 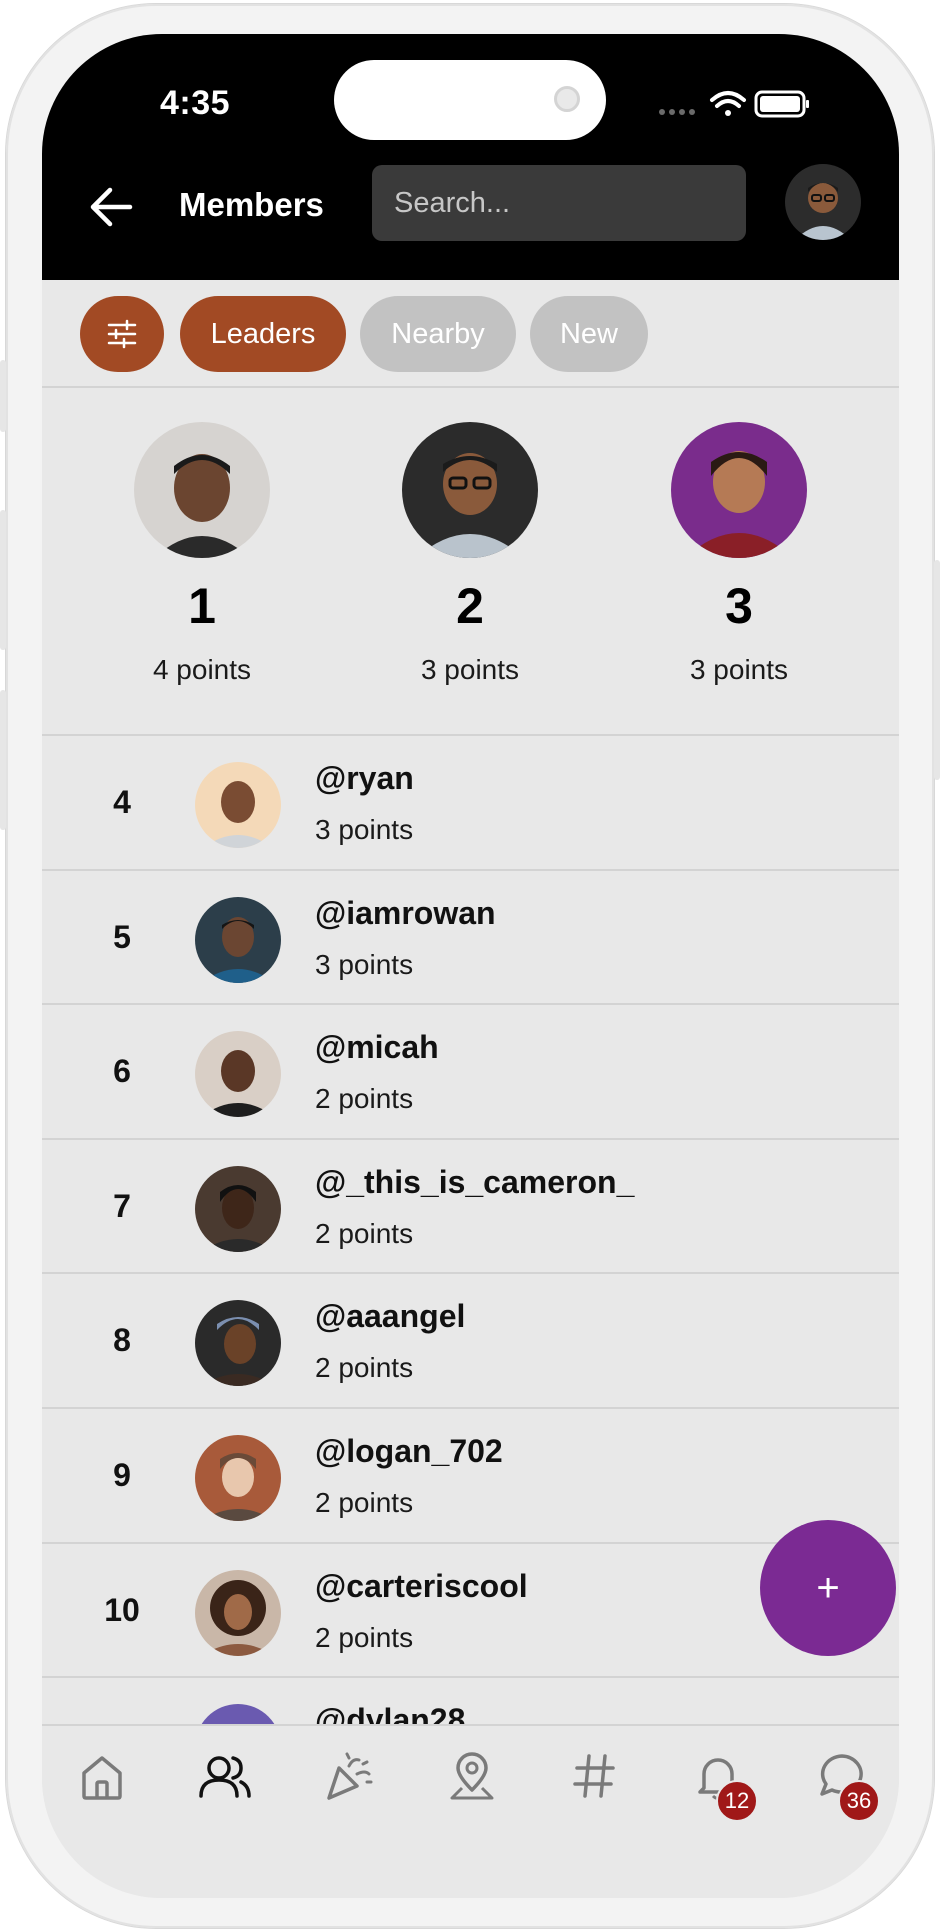 What do you see at coordinates (122, 1340) in the screenshot?
I see `member-rank: 8` at bounding box center [122, 1340].